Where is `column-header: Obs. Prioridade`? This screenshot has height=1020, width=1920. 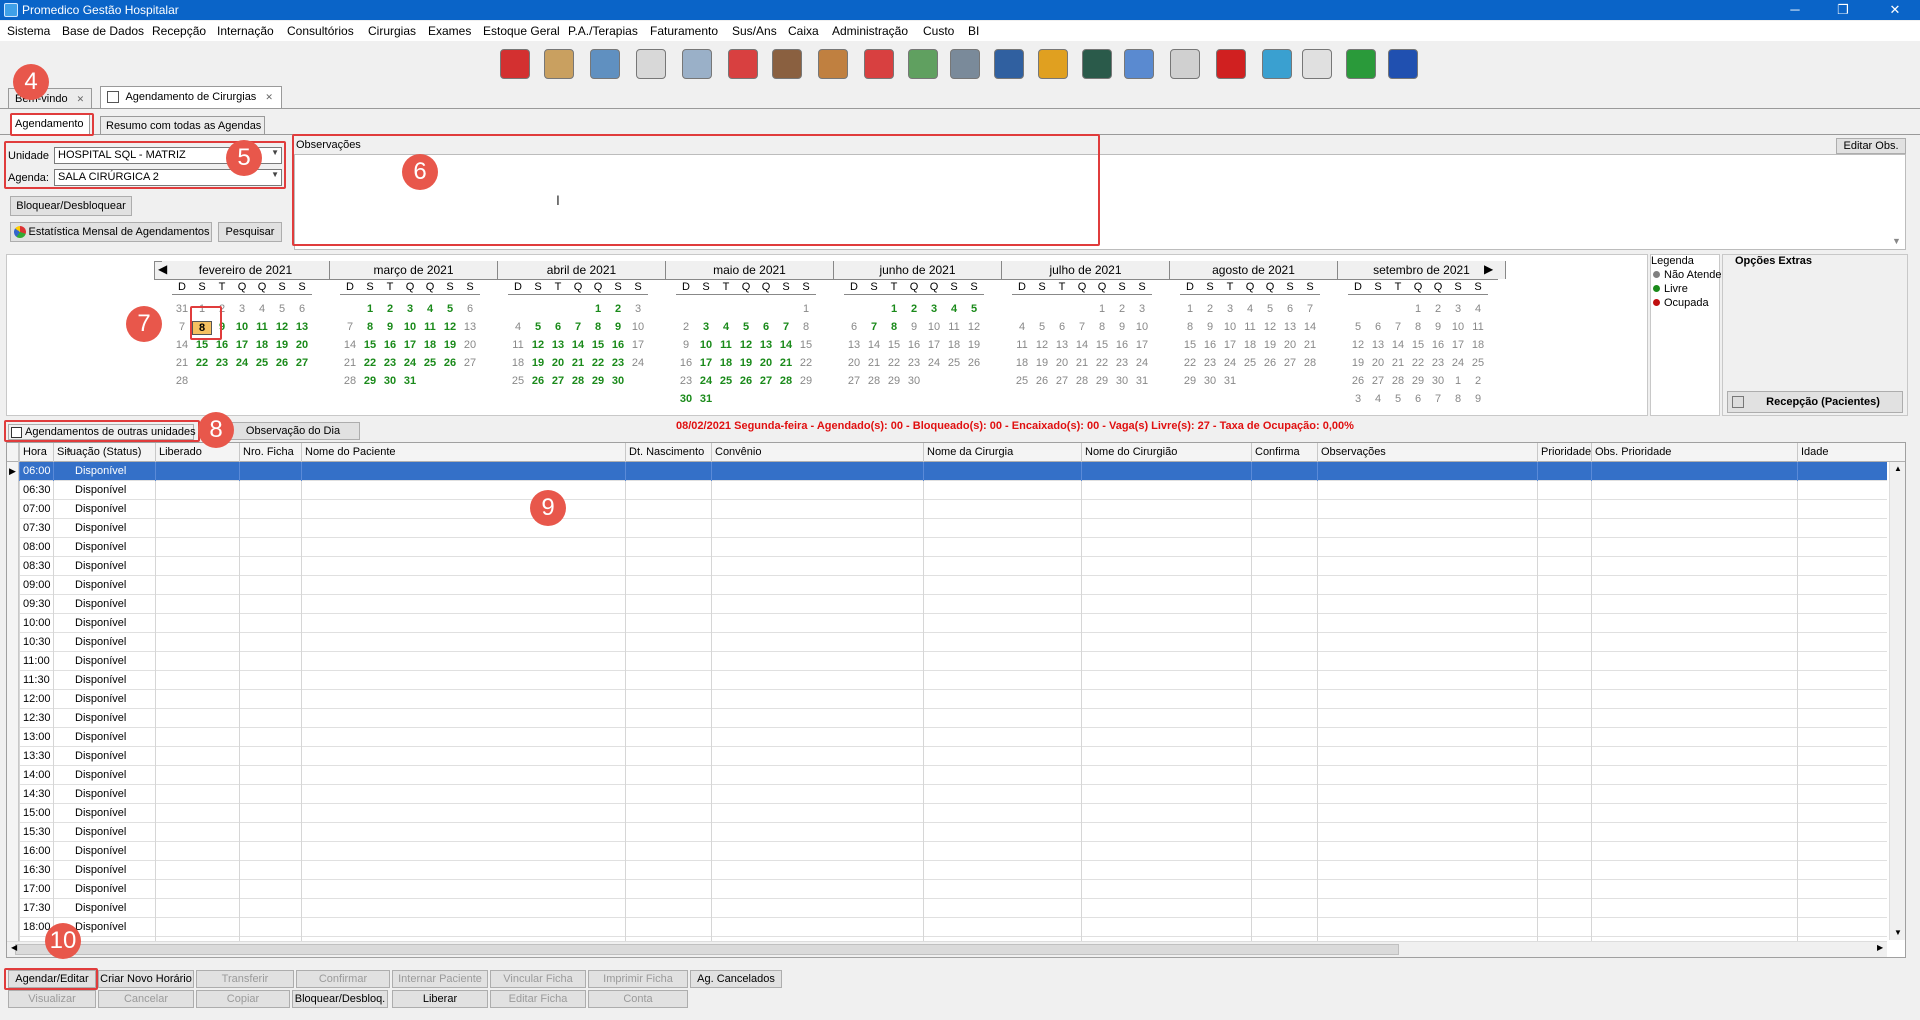 column-header: Obs. Prioridade is located at coordinates (1633, 452).